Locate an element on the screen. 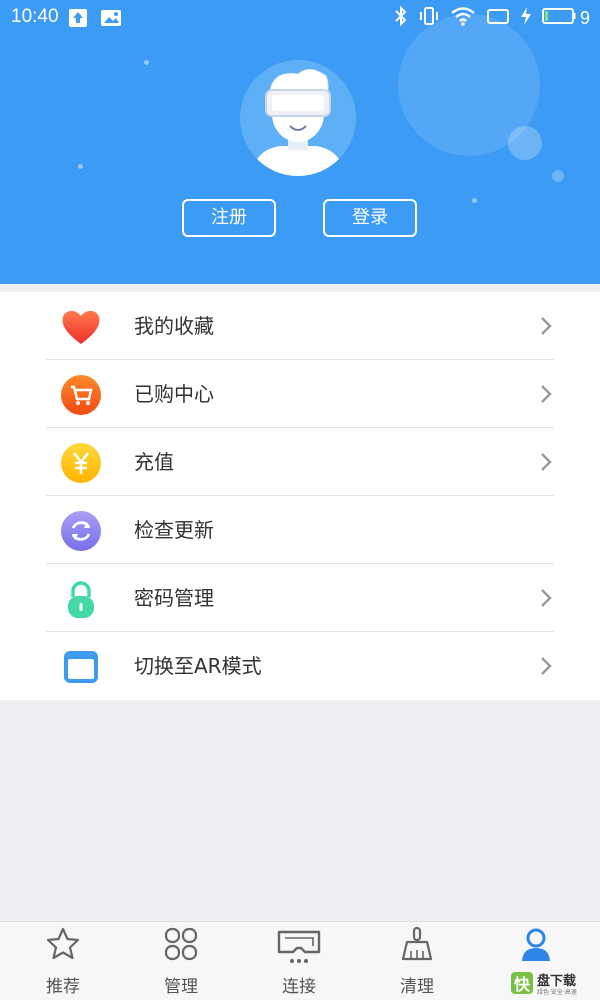 This screenshot has width=600, height=1000. battery-icon is located at coordinates (558, 18).